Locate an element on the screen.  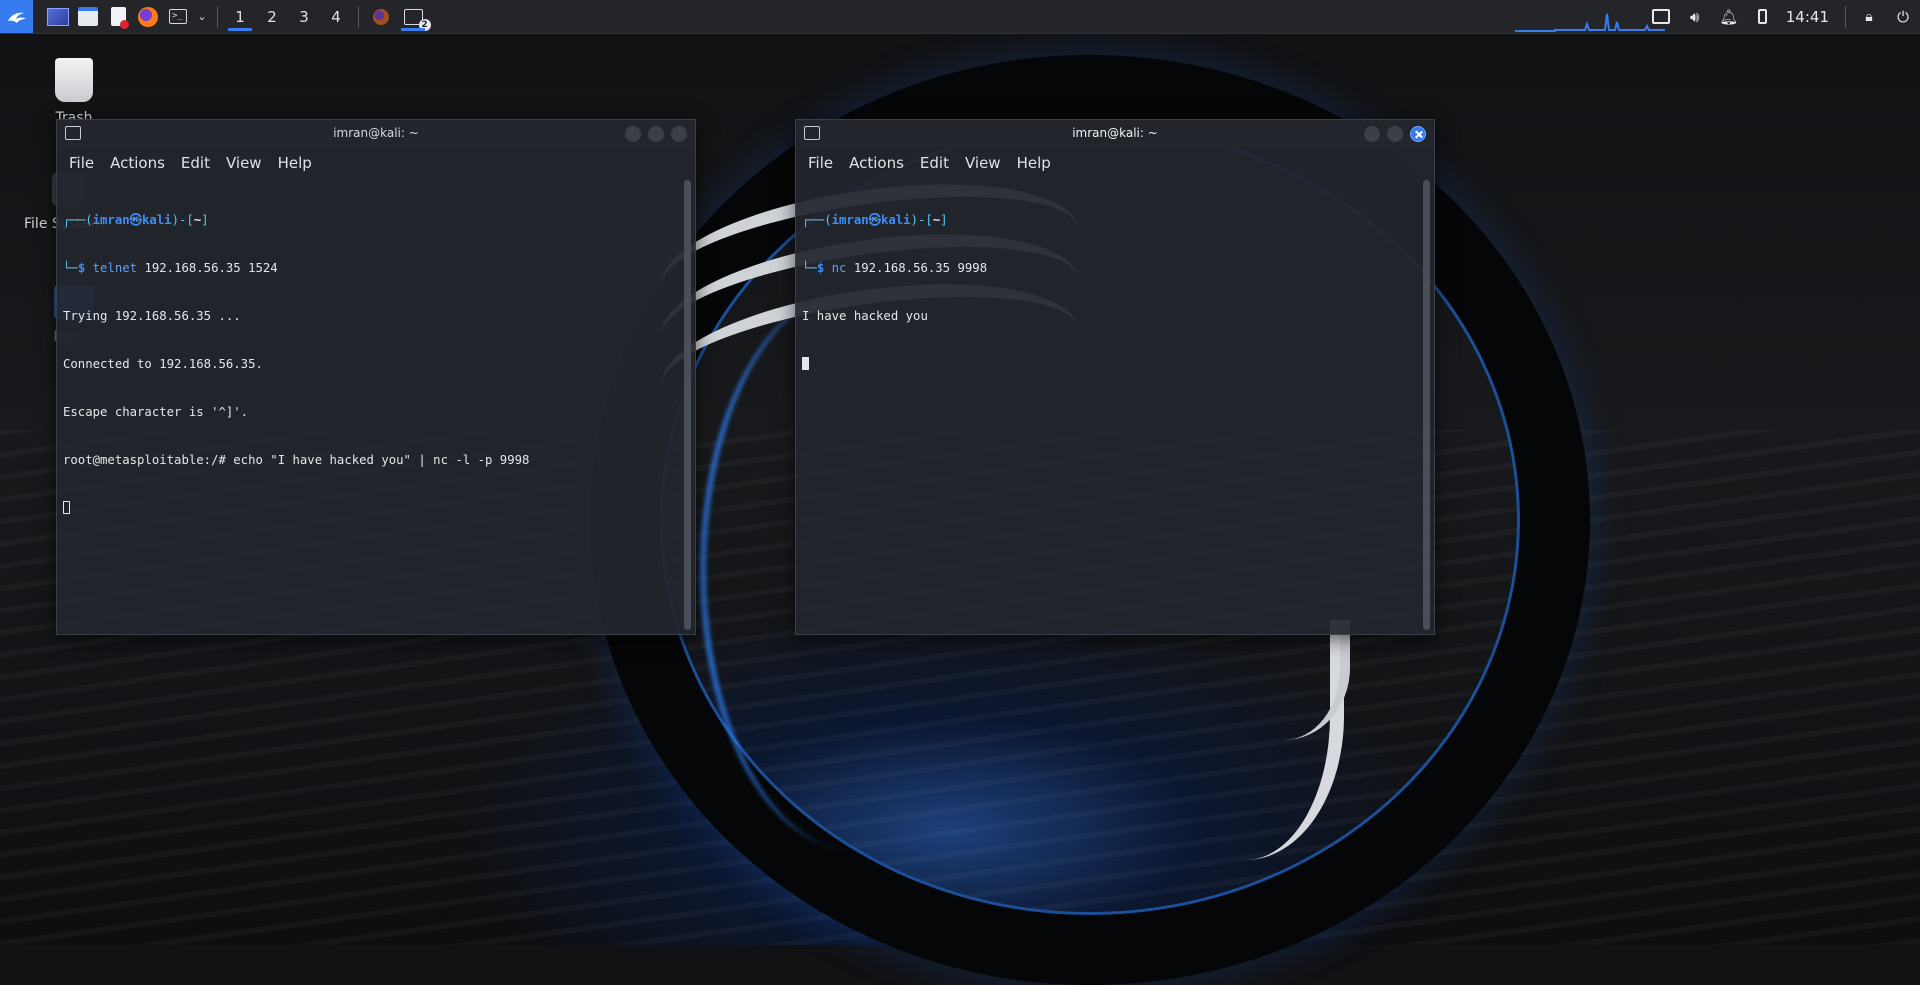
firefox-button is located at coordinates (148, 16).